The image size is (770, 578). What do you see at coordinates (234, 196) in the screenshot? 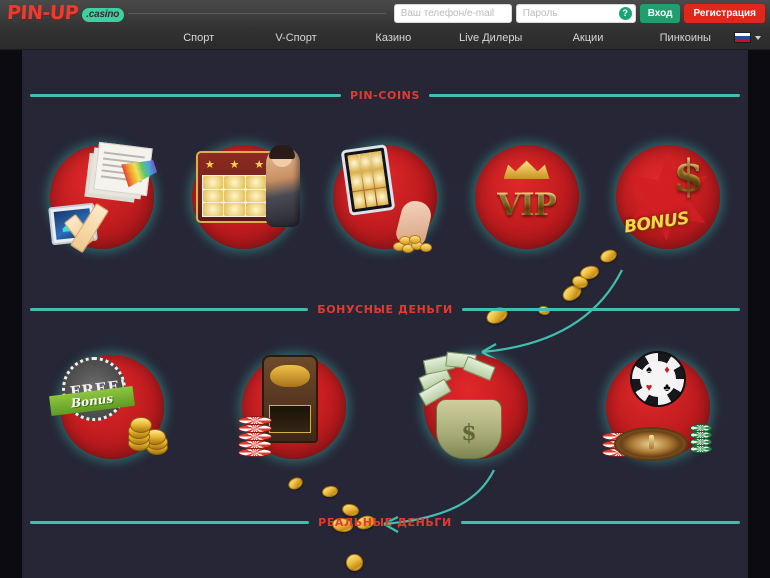
I see `slot-reels` at bounding box center [234, 196].